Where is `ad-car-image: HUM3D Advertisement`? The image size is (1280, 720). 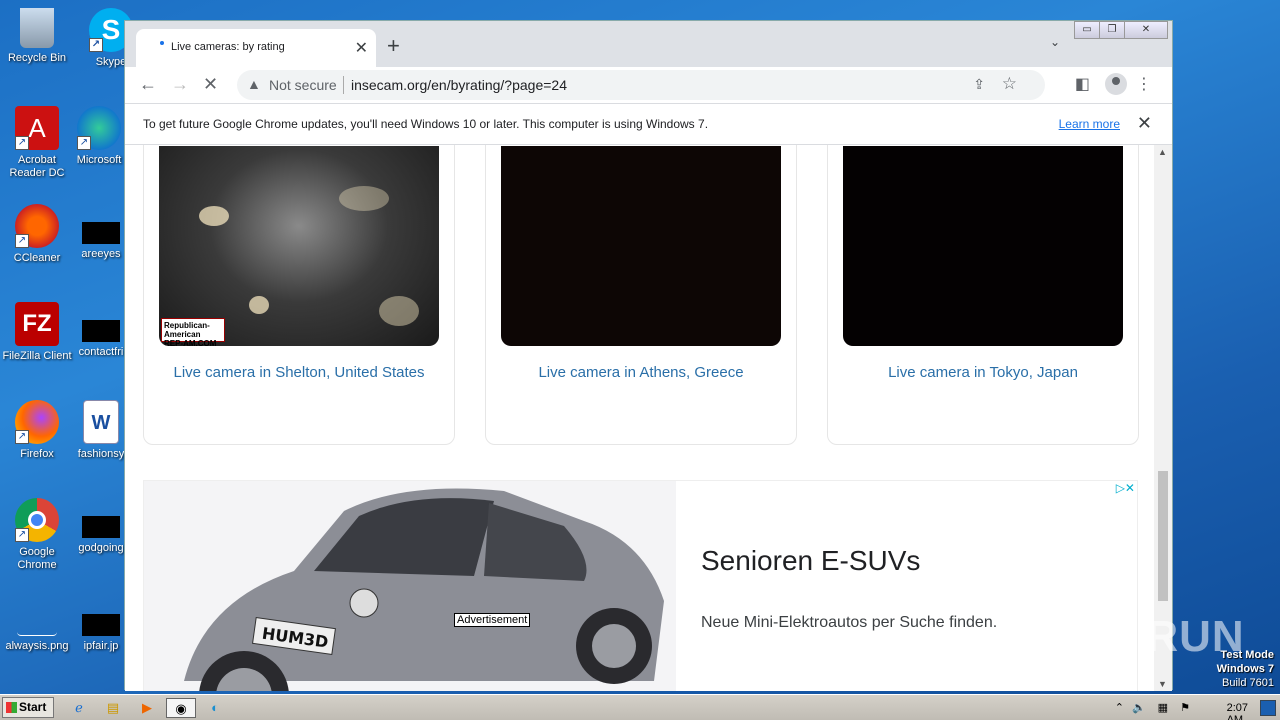 ad-car-image: HUM3D Advertisement is located at coordinates (410, 586).